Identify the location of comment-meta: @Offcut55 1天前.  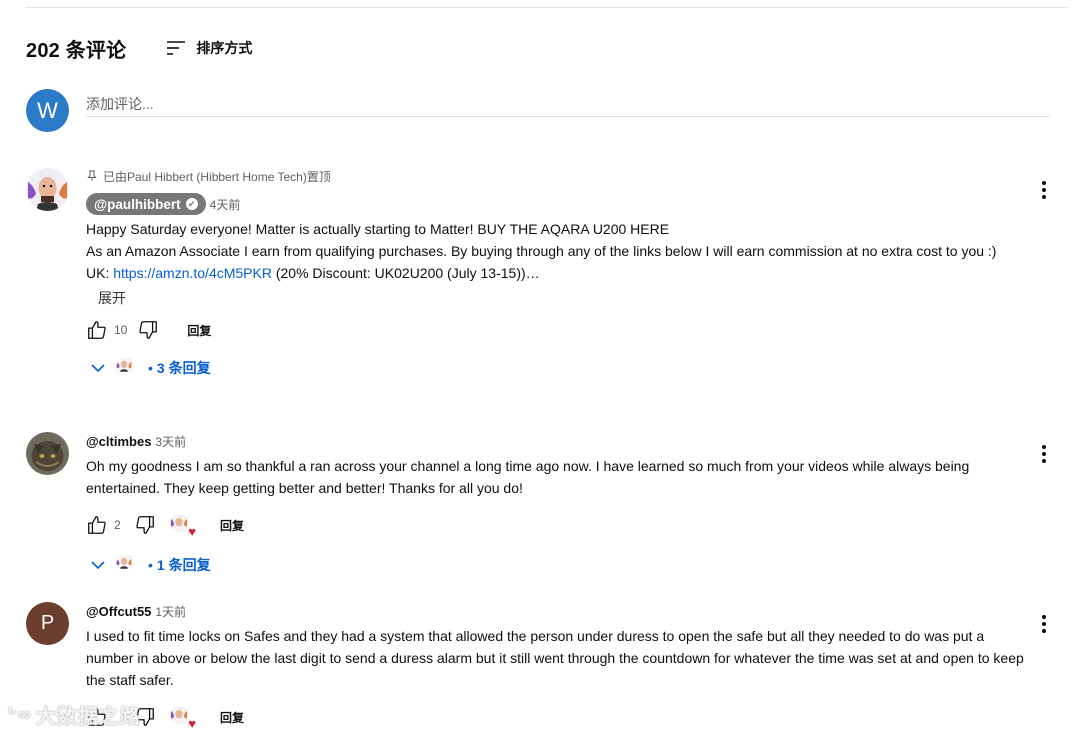
(571, 611).